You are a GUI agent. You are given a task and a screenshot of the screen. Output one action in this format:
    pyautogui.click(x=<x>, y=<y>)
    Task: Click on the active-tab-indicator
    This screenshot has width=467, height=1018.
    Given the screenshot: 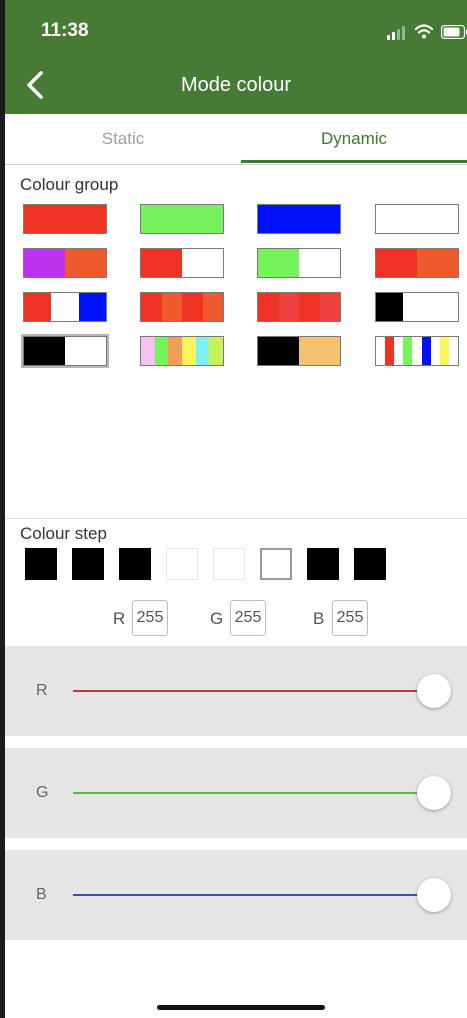 What is the action you would take?
    pyautogui.click(x=354, y=161)
    